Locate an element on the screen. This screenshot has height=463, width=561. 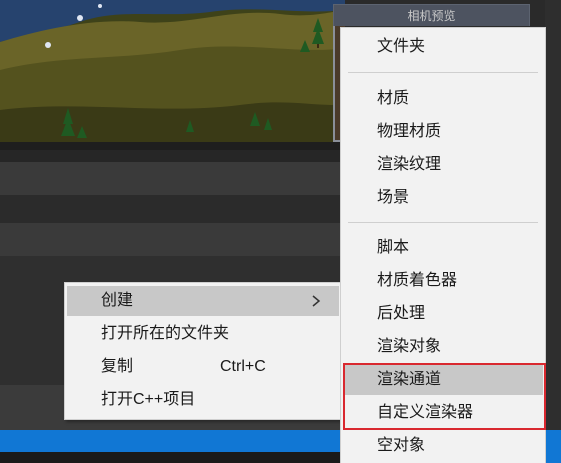
submenu-item-material-shader: 材质着色器 is located at coordinates (443, 281).